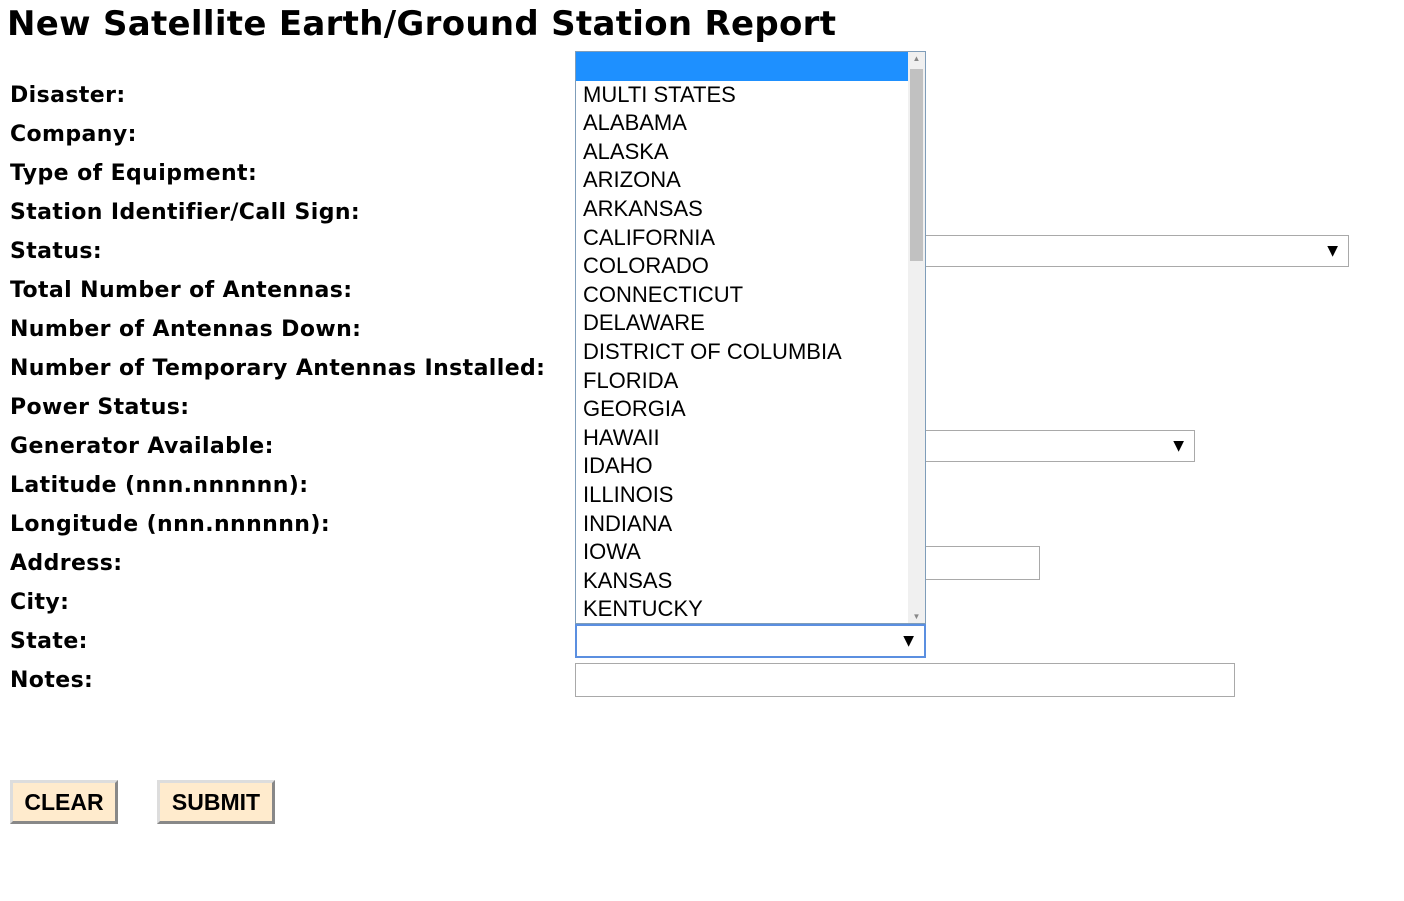 This screenshot has height=901, width=1404. I want to click on clear-button: CLEAR, so click(64, 802).